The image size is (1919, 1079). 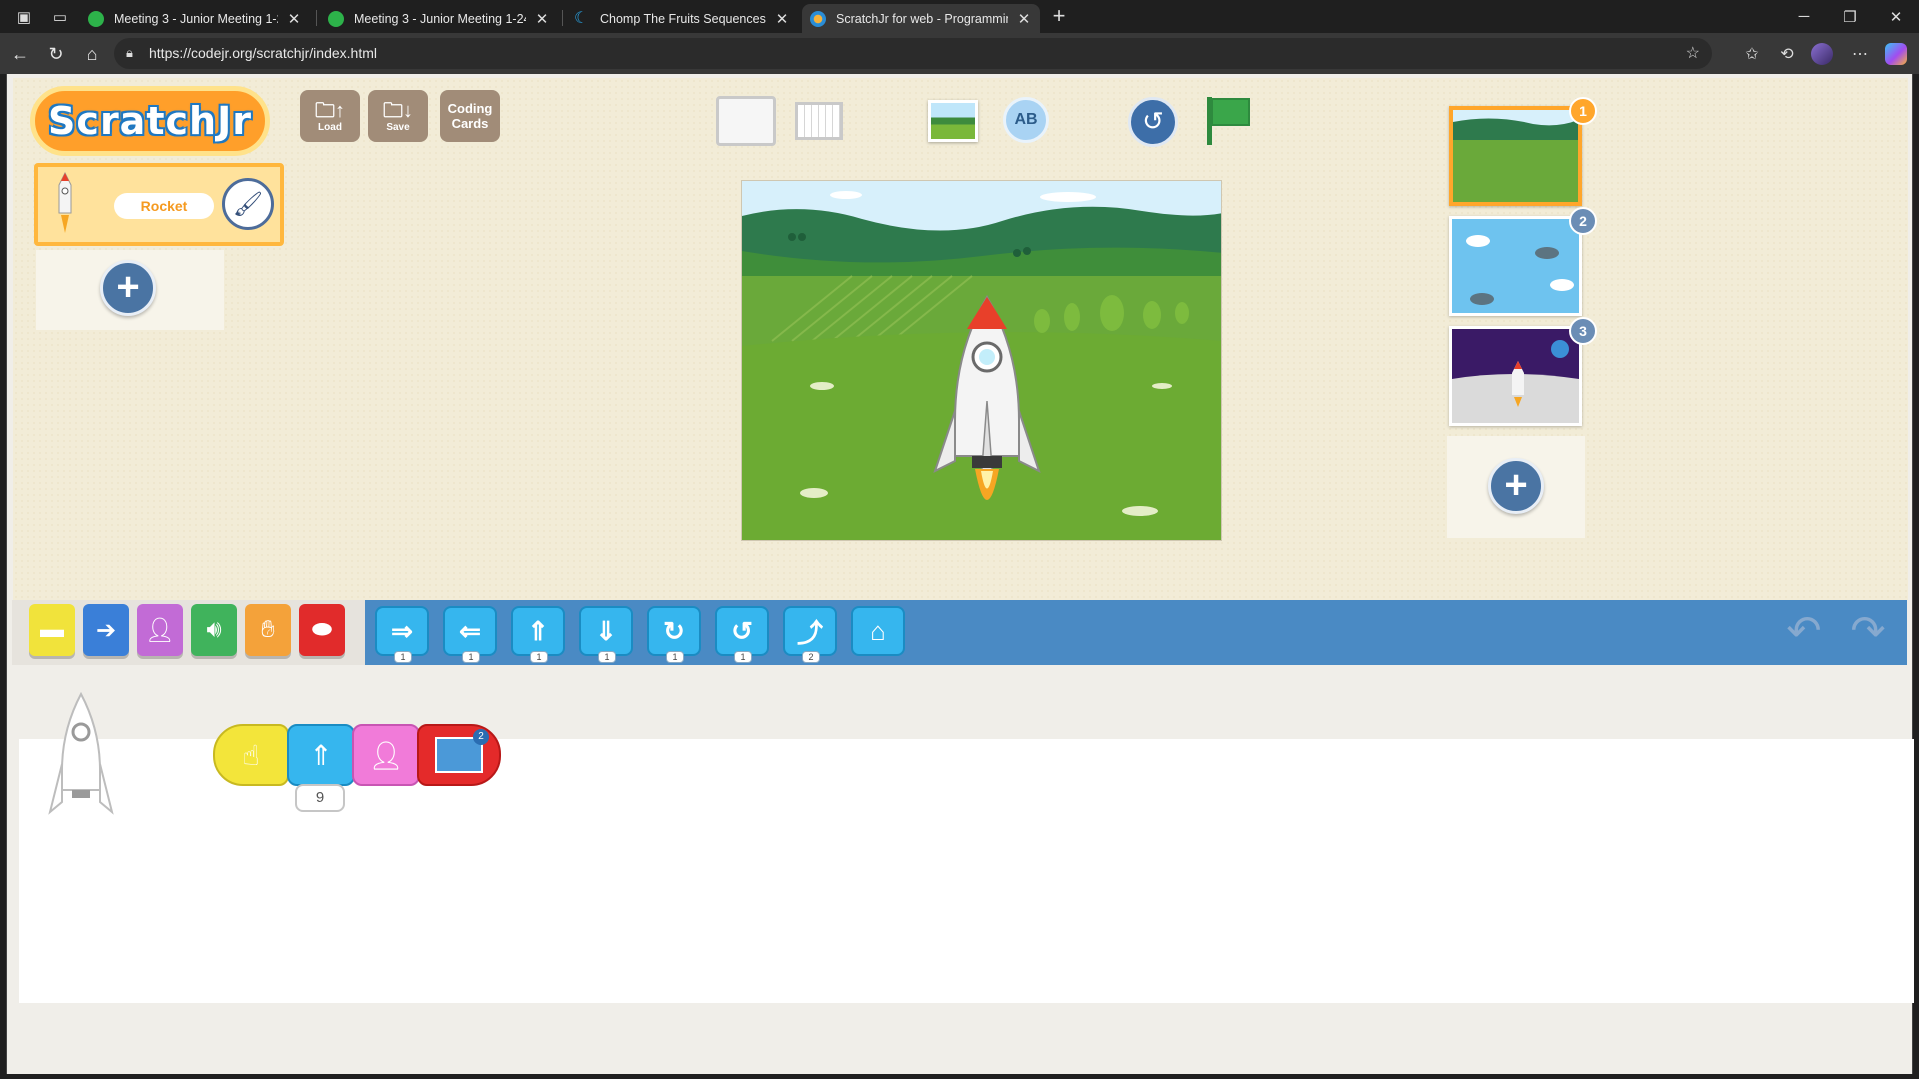 I want to click on profile-avatar, so click(x=1822, y=54).